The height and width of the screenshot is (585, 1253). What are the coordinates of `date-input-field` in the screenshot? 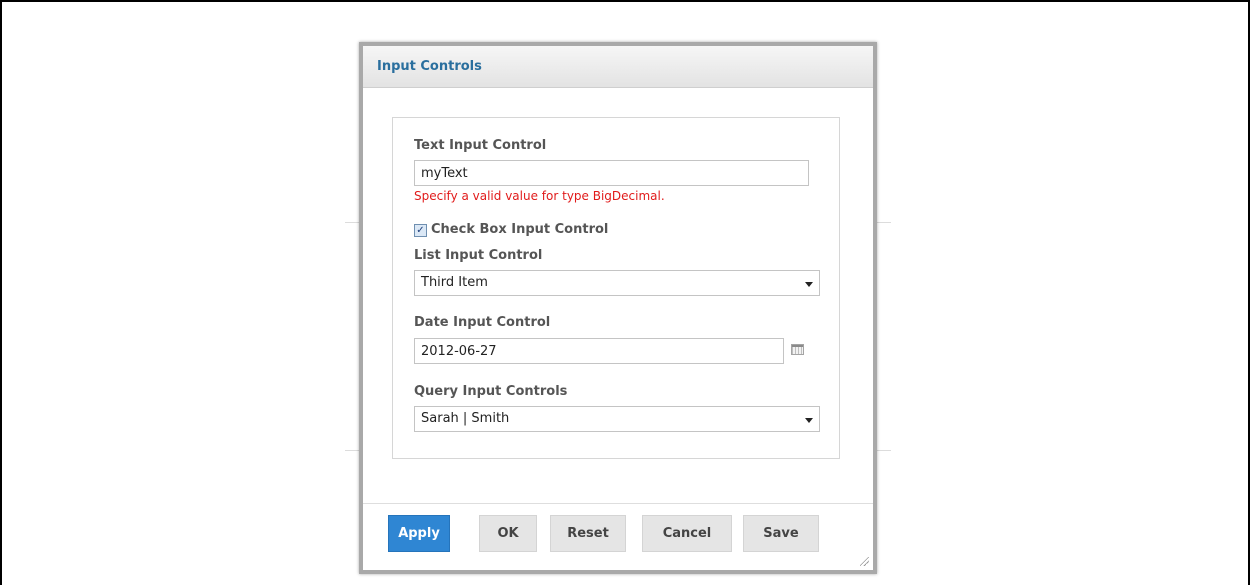 It's located at (599, 351).